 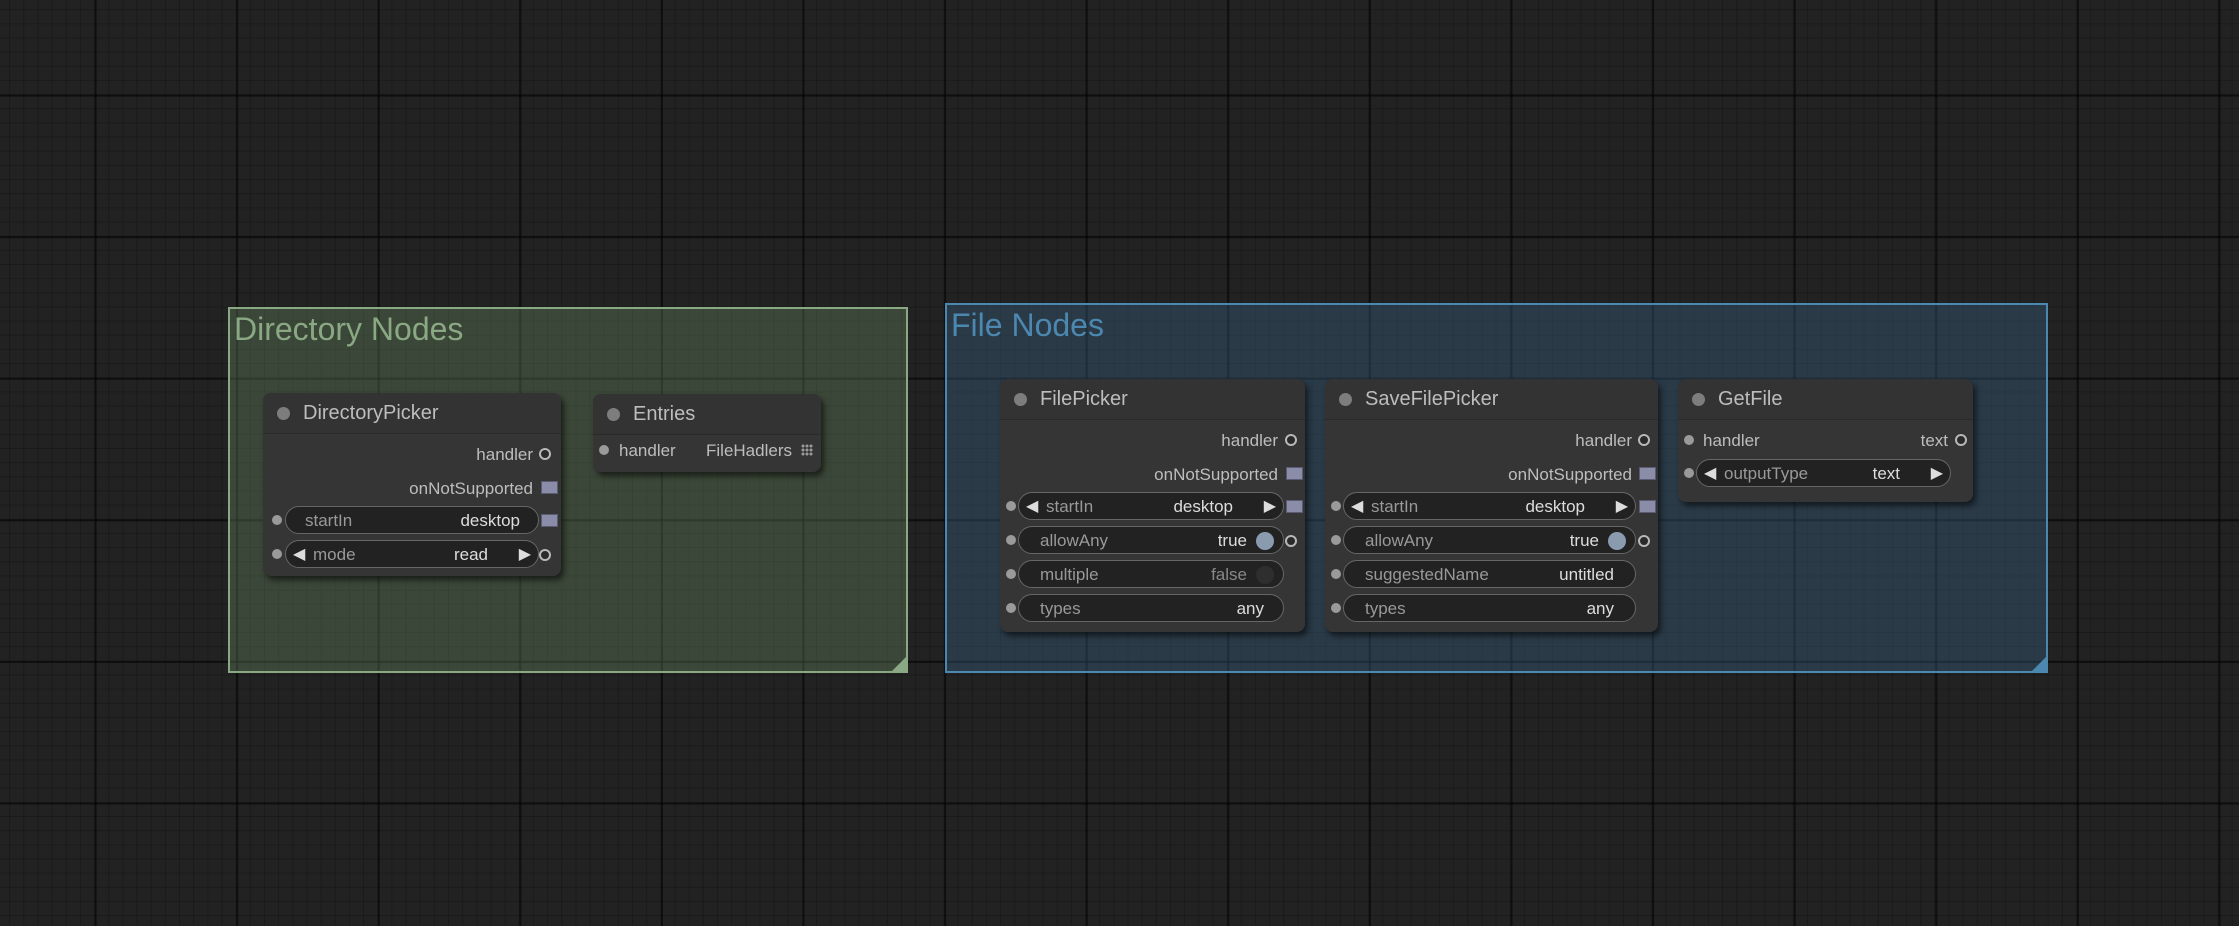 What do you see at coordinates (412, 554) in the screenshot?
I see `widget-mode: ◀ mode read ▶` at bounding box center [412, 554].